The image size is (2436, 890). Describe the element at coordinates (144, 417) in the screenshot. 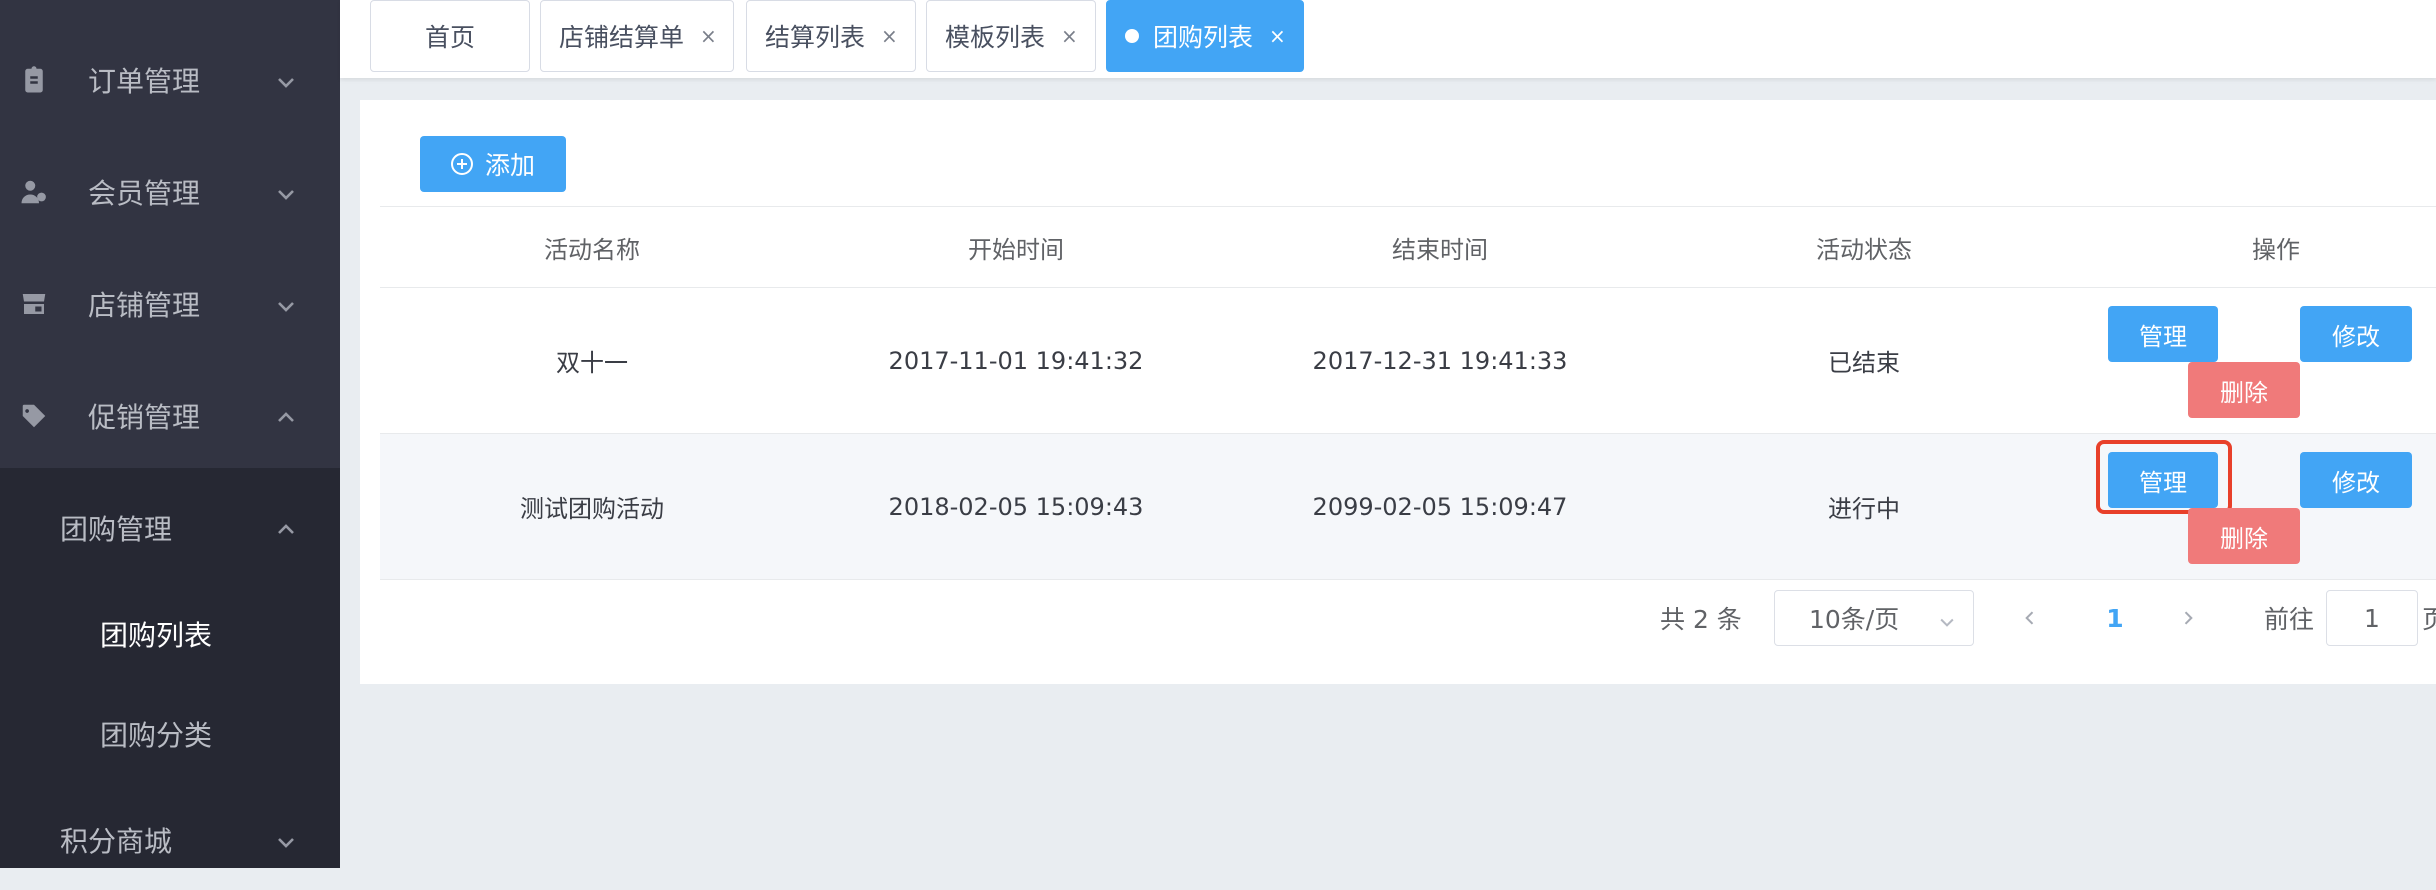

I see `sidebar-item-label: 促销管理` at that location.